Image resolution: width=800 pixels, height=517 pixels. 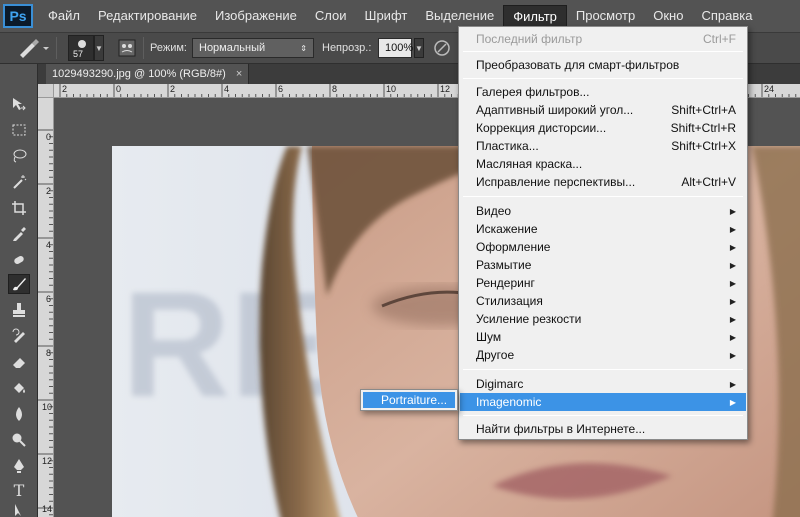 I want to click on menu-item-label: Другое, so click(x=495, y=355).